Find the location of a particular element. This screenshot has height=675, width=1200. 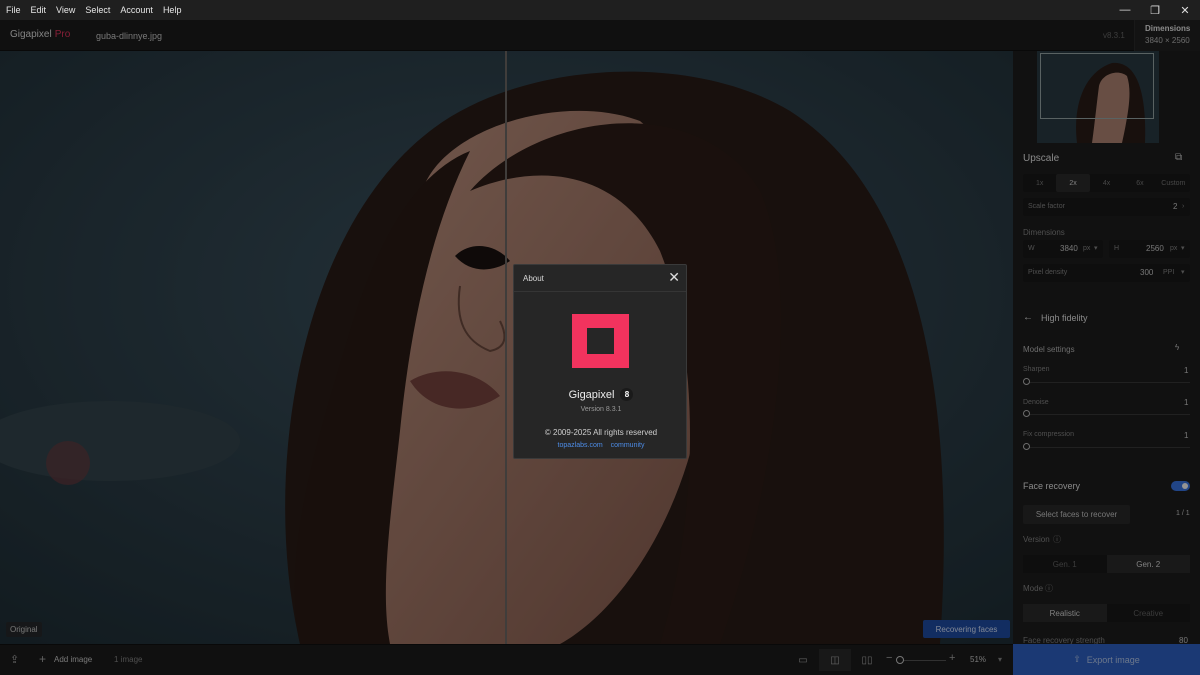

about-title: About is located at coordinates (533, 278).